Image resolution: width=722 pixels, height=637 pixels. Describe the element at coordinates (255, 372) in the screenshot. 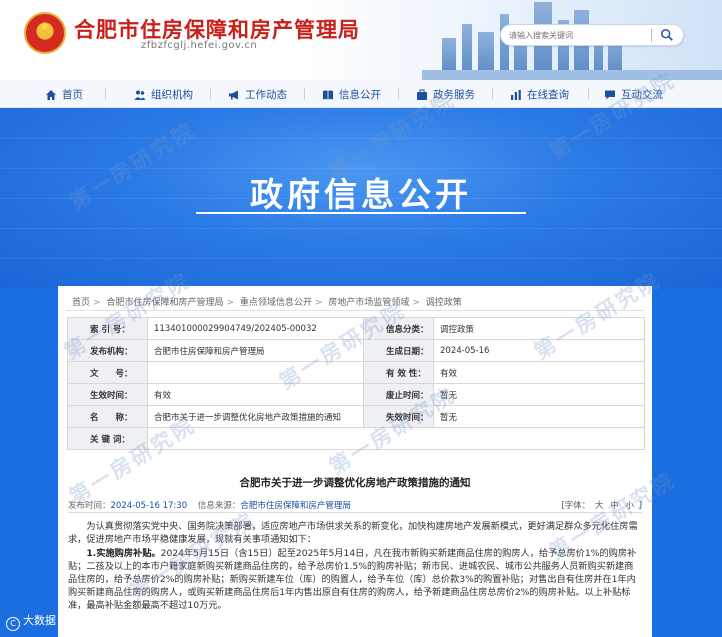

I see `document-number` at that location.